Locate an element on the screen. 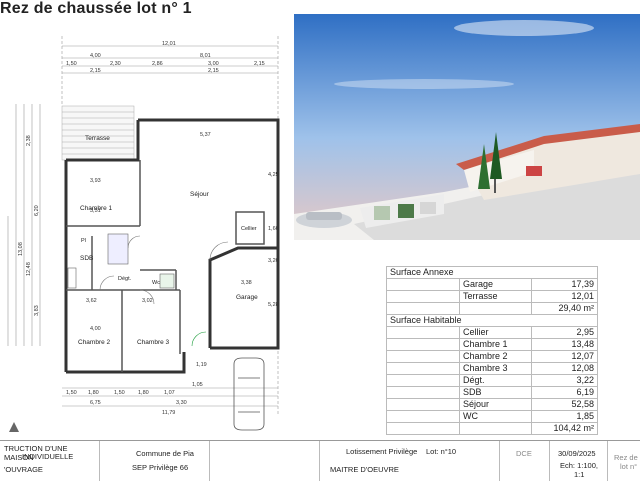 This screenshot has width=640, height=481. table-row: Terrasse 12,01 is located at coordinates (492, 296).